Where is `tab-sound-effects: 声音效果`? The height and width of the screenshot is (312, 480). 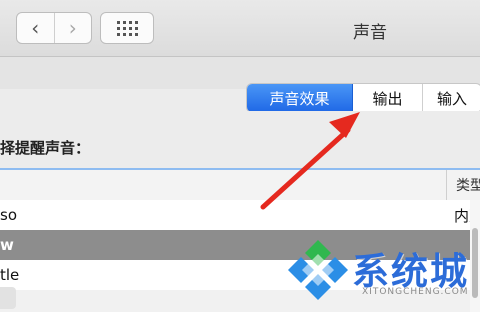 tab-sound-effects: 声音效果 is located at coordinates (300, 98).